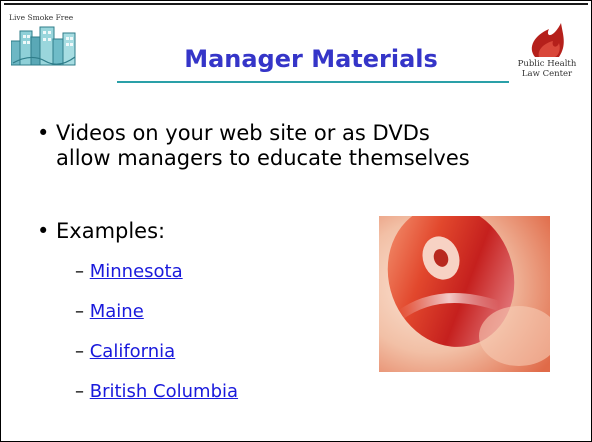 Image resolution: width=592 pixels, height=442 pixels. Describe the element at coordinates (263, 158) in the screenshot. I see `bullet-line: allow managers to educate themselves` at that location.